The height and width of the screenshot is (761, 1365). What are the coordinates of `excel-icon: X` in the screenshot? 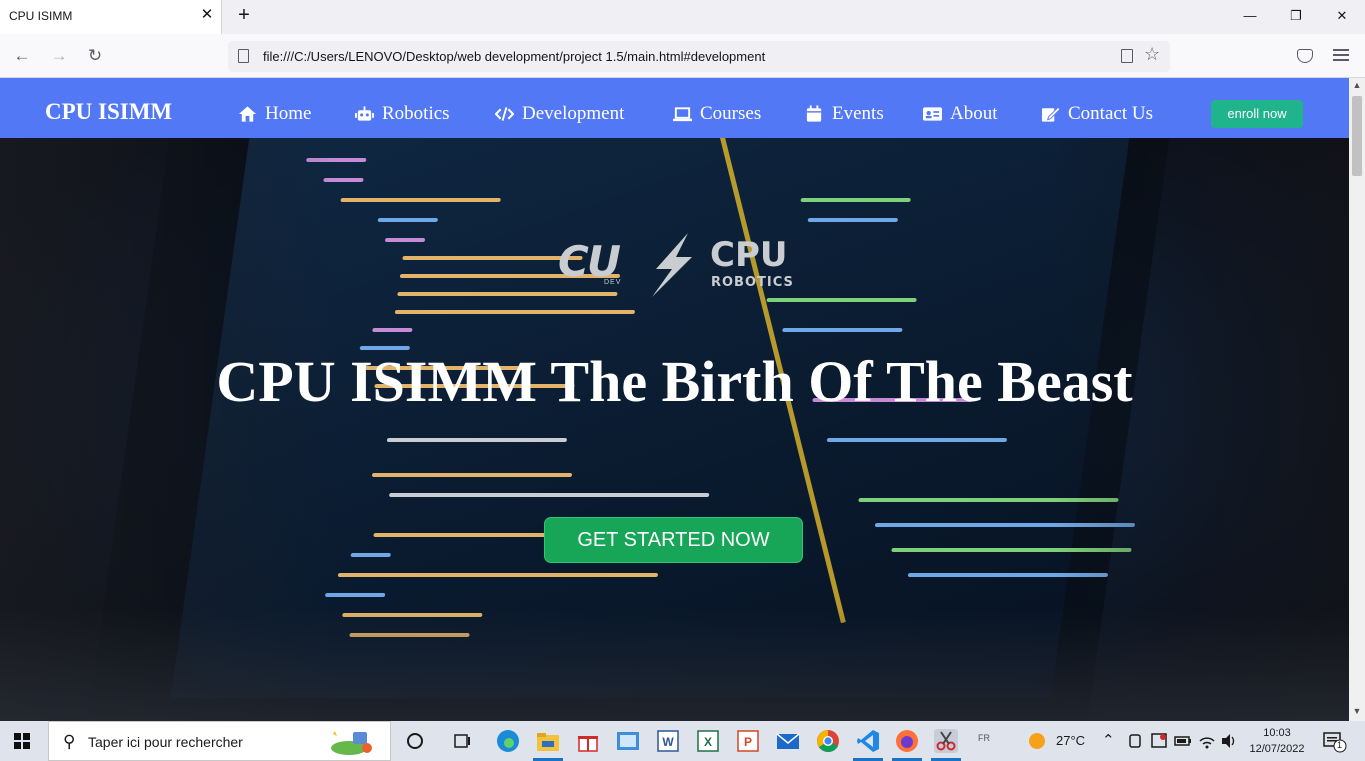 It's located at (708, 741).